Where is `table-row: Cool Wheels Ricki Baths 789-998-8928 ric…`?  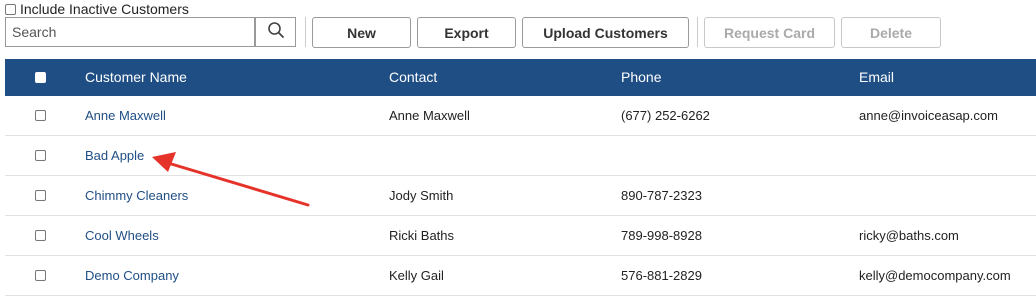 table-row: Cool Wheels Ricki Baths 789-998-8928 ric… is located at coordinates (520, 236).